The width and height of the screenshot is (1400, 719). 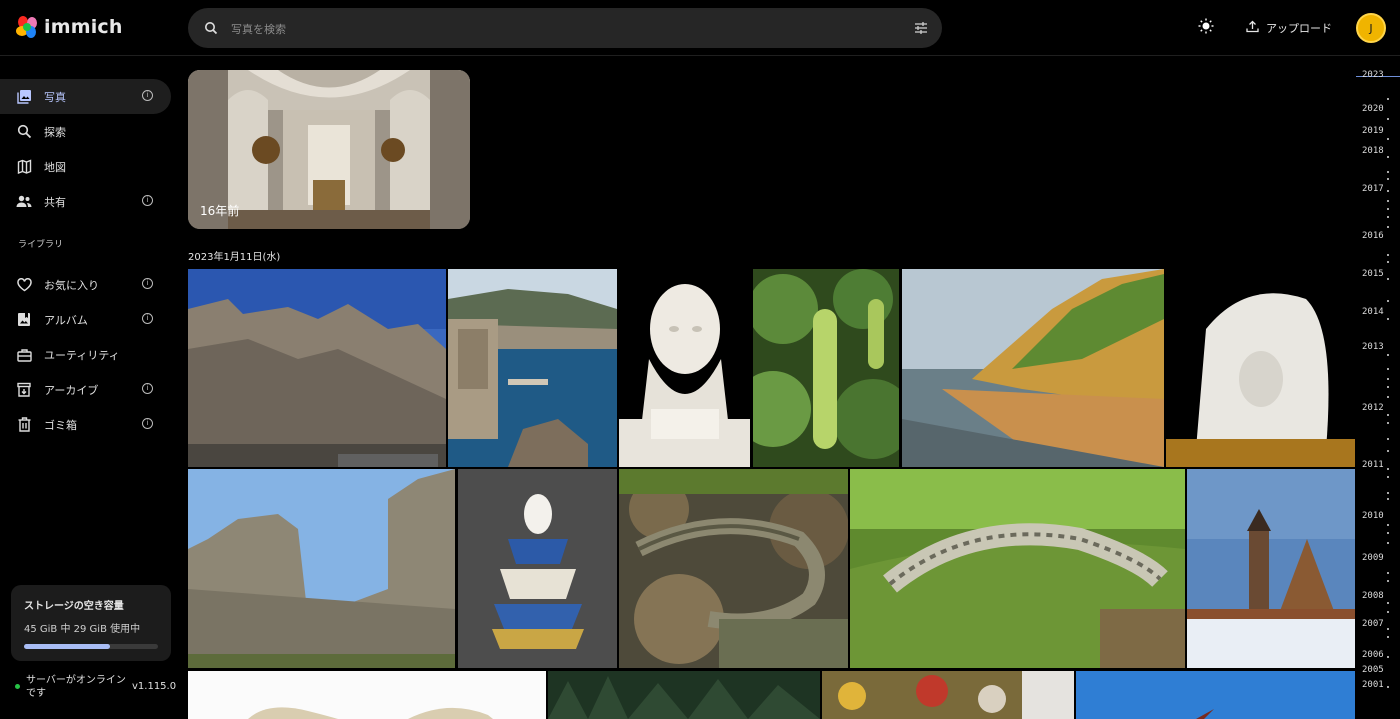 What do you see at coordinates (154, 686) in the screenshot?
I see `server-version: v1.115.0` at bounding box center [154, 686].